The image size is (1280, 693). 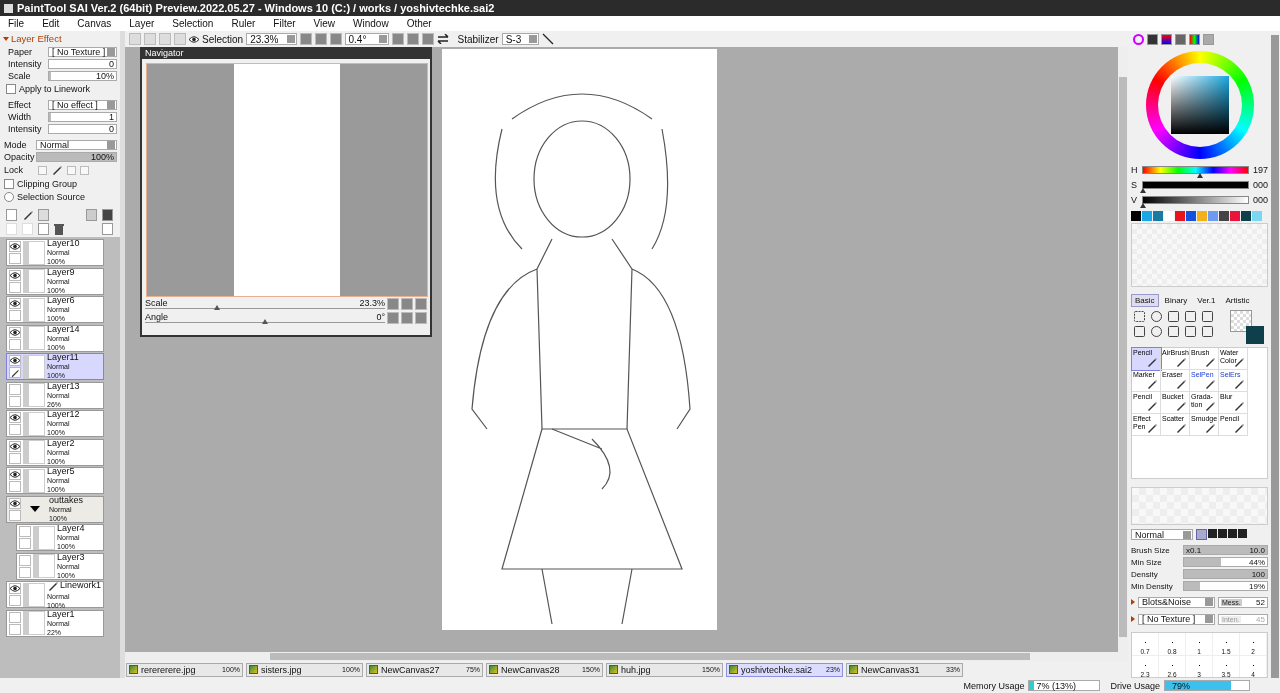 I want to click on scrollbar, so click(x=1275, y=356).